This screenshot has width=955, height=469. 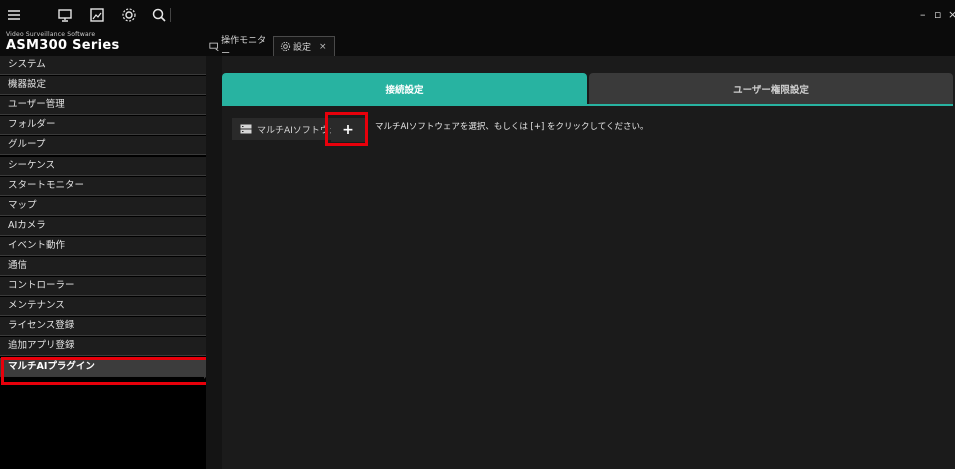 What do you see at coordinates (512, 127) in the screenshot?
I see `instruction-text: マルチAIソフトウェアを選択、もしくは [+] をクリックしてください。` at bounding box center [512, 127].